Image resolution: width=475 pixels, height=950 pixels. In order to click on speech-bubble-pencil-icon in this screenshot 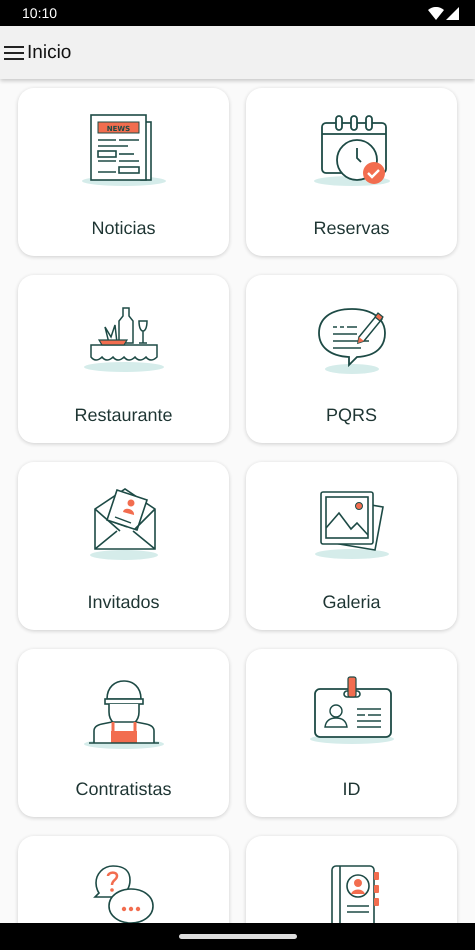, I will do `click(352, 341)`.